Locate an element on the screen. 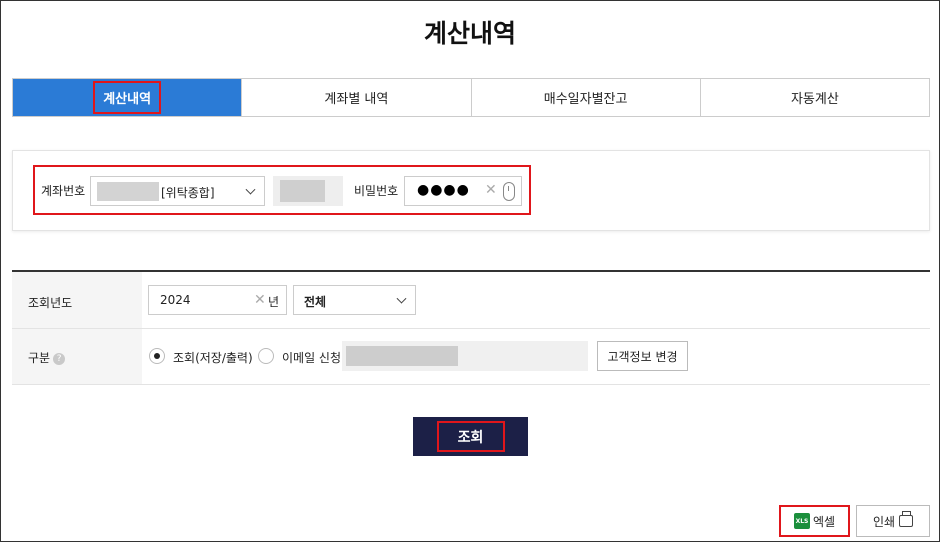 Image resolution: width=940 pixels, height=542 pixels. help-icon: ? is located at coordinates (59, 358).